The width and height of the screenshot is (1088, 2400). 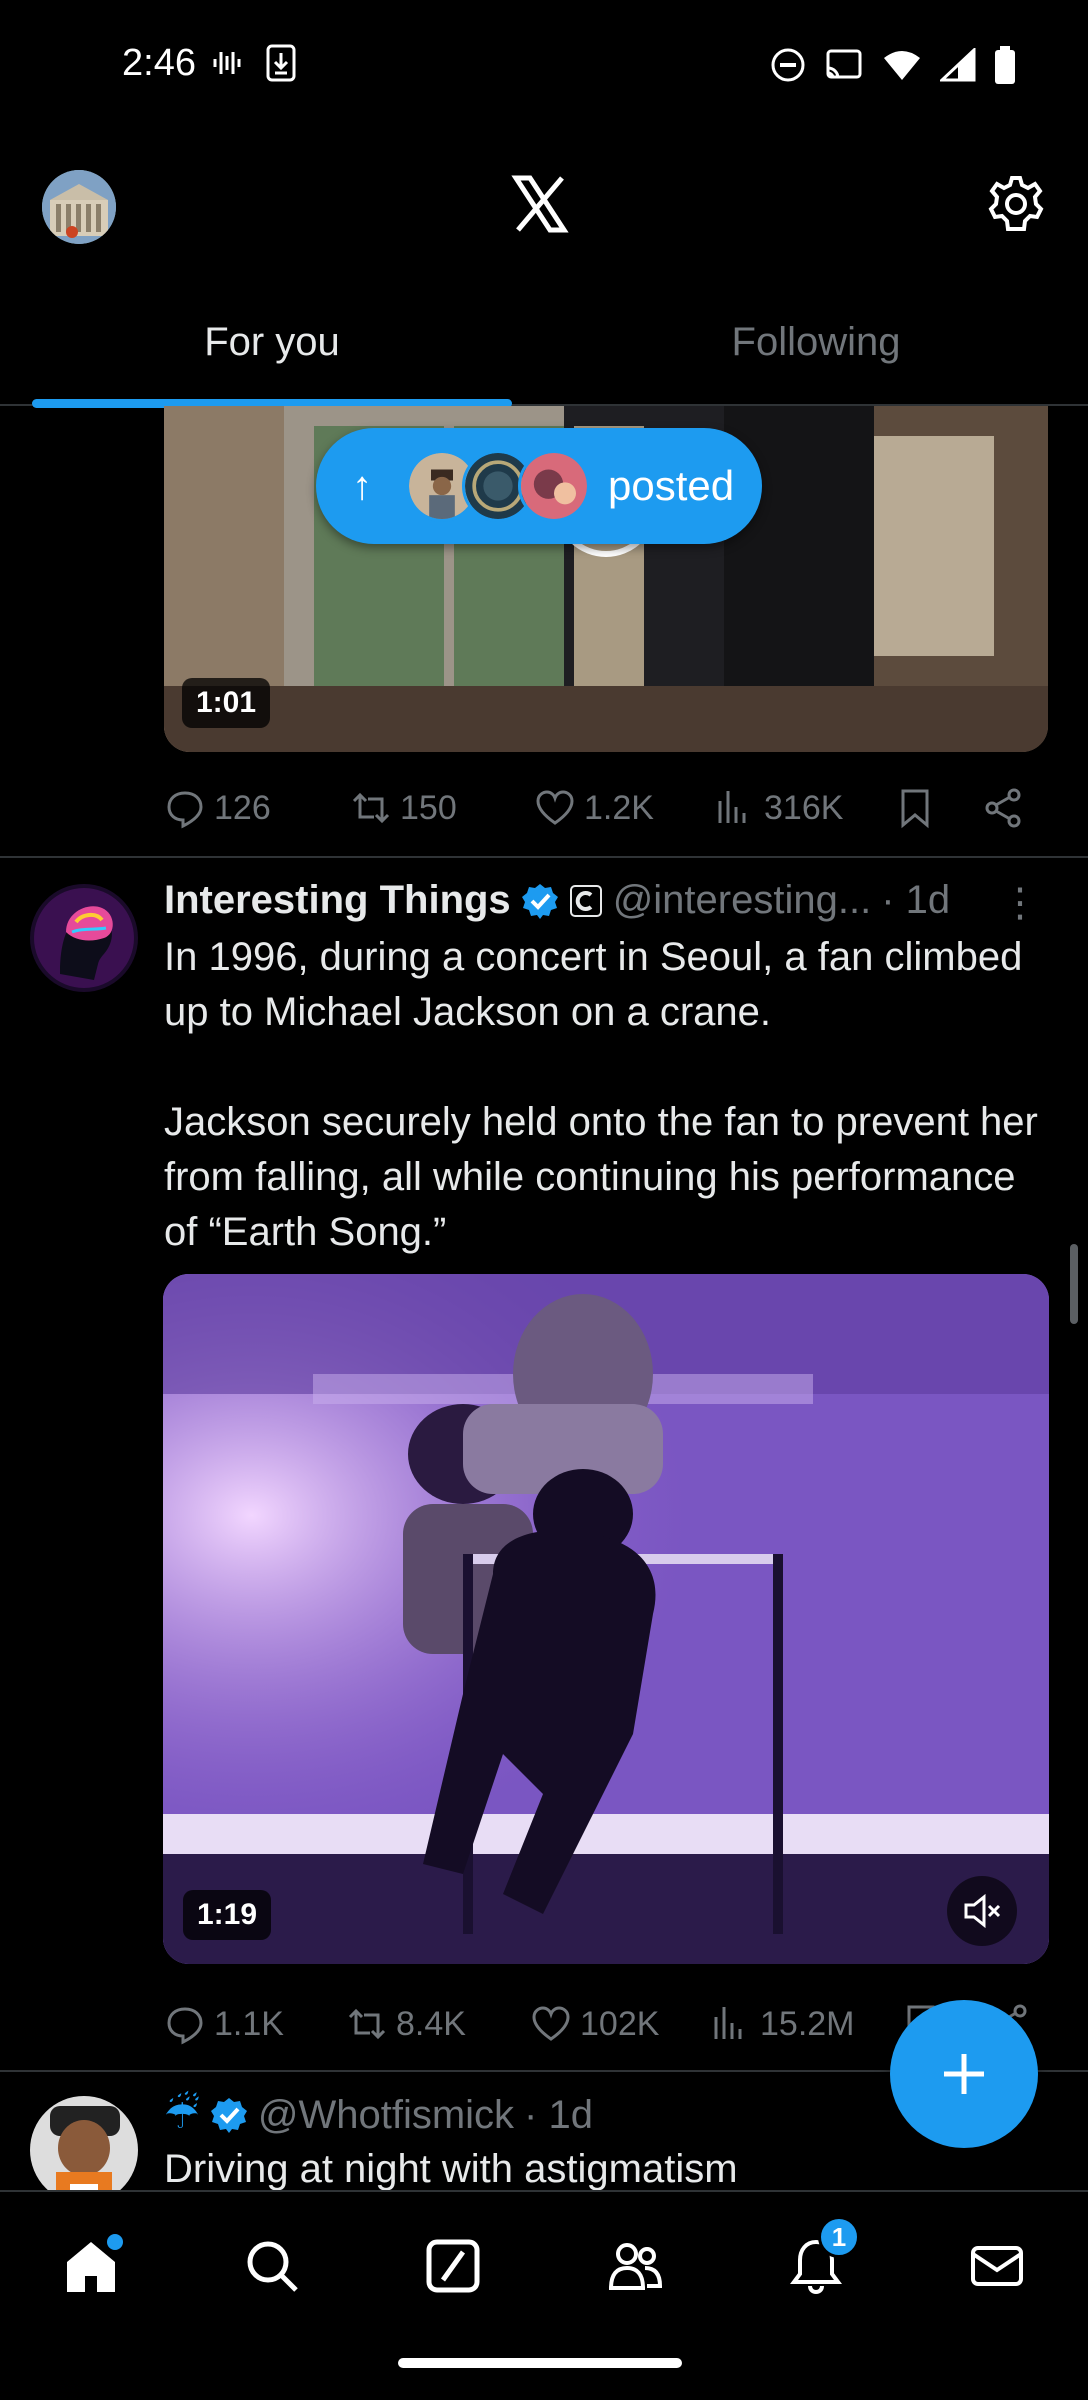 I want to click on like-count: 102K, so click(x=620, y=2023).